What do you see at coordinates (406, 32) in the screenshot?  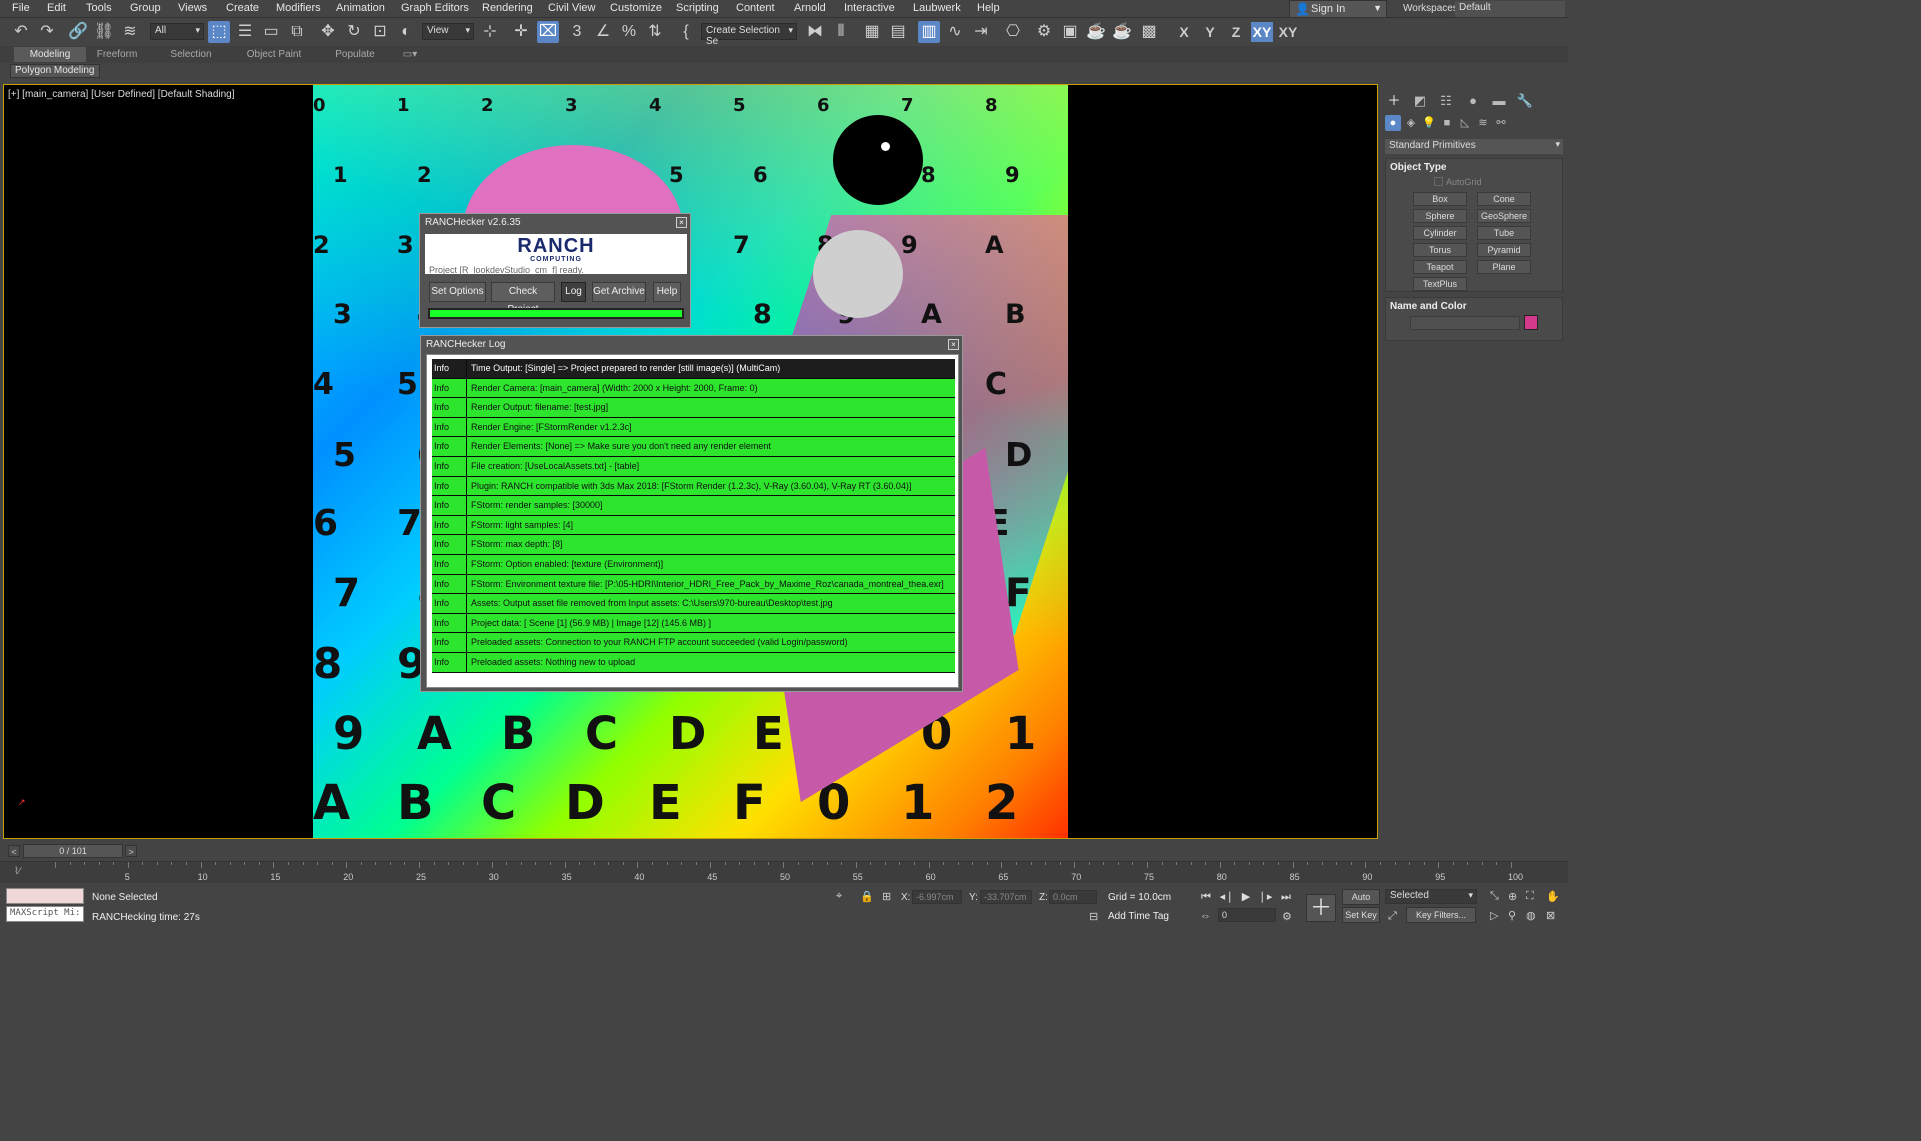 I see `placement-icon: ◐` at bounding box center [406, 32].